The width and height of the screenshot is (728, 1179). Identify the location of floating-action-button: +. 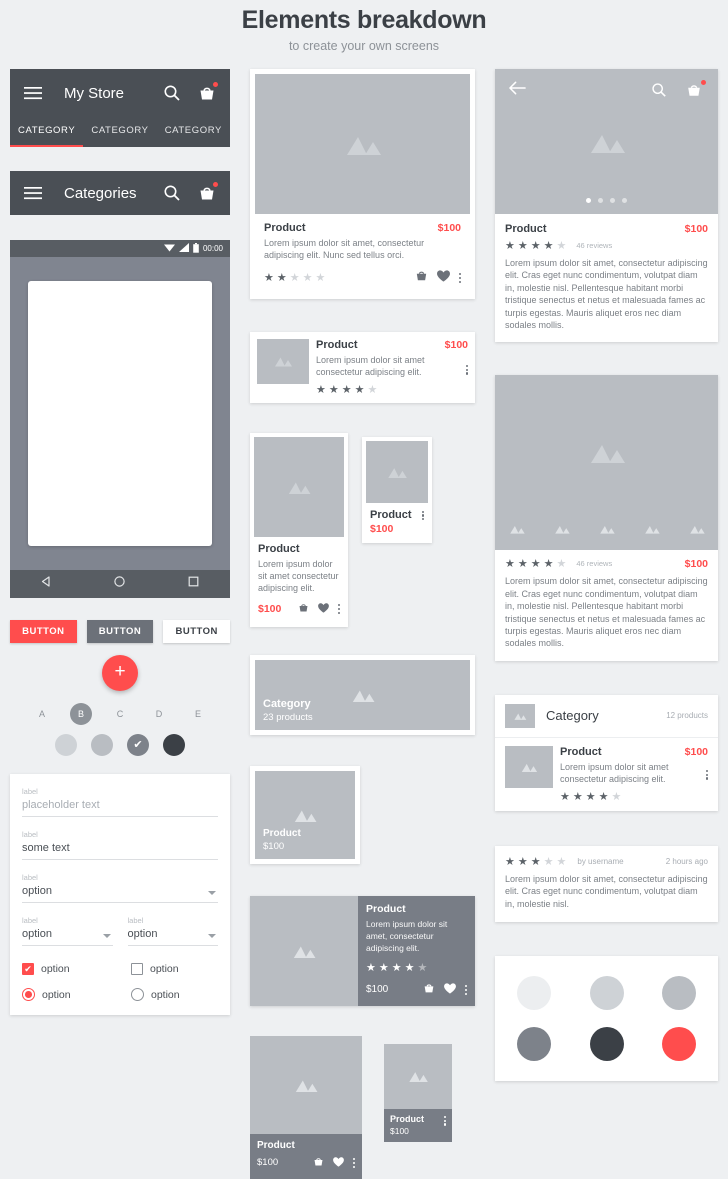
(120, 673).